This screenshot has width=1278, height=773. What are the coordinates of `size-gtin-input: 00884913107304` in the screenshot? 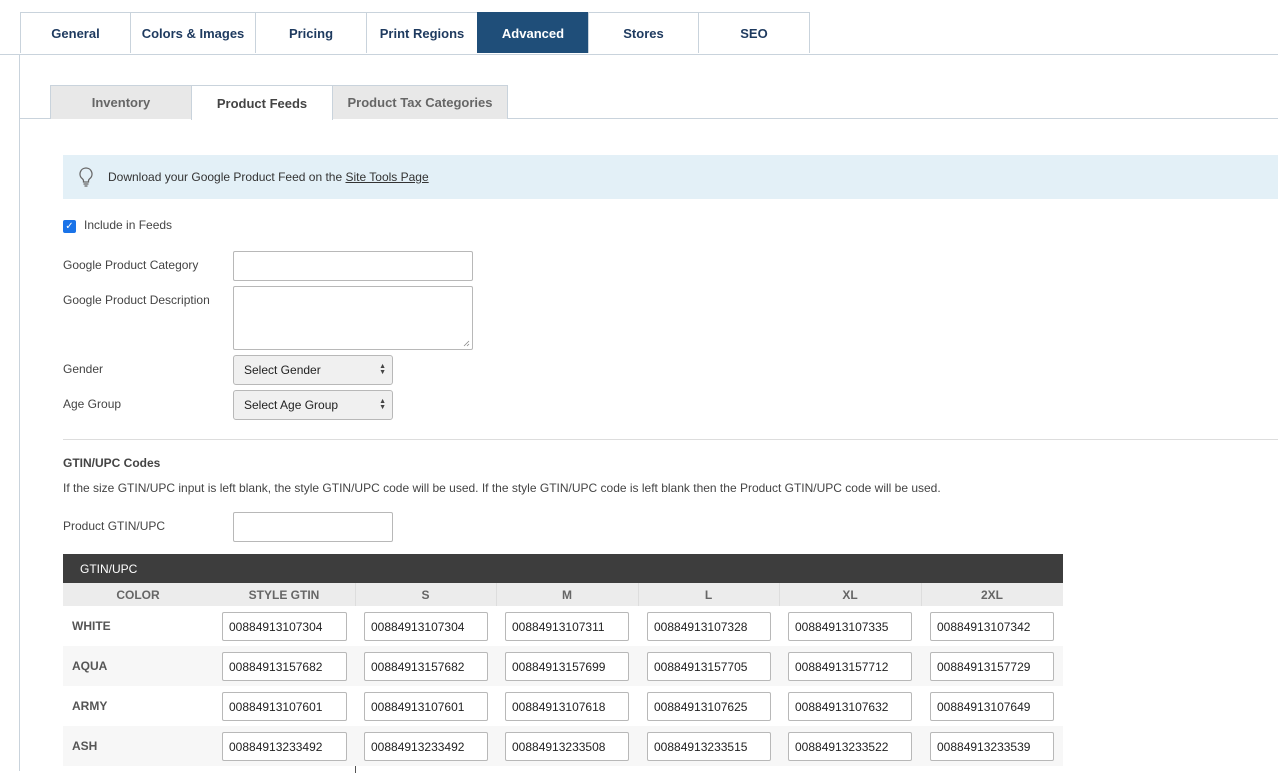 It's located at (426, 626).